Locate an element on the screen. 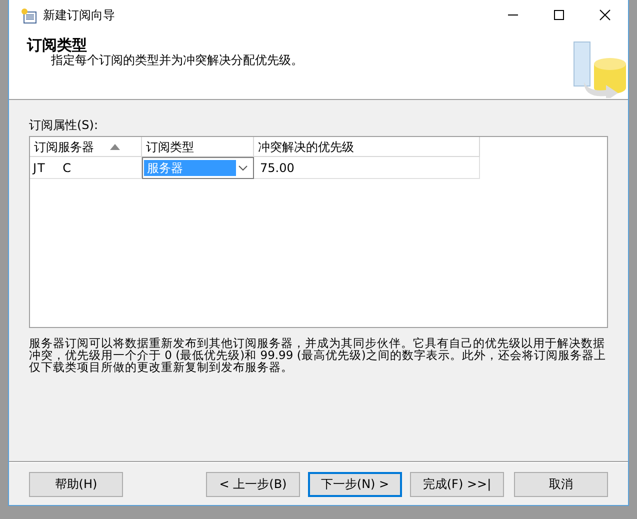 This screenshot has height=519, width=637. page-title: 订阅类型 is located at coordinates (57, 44).